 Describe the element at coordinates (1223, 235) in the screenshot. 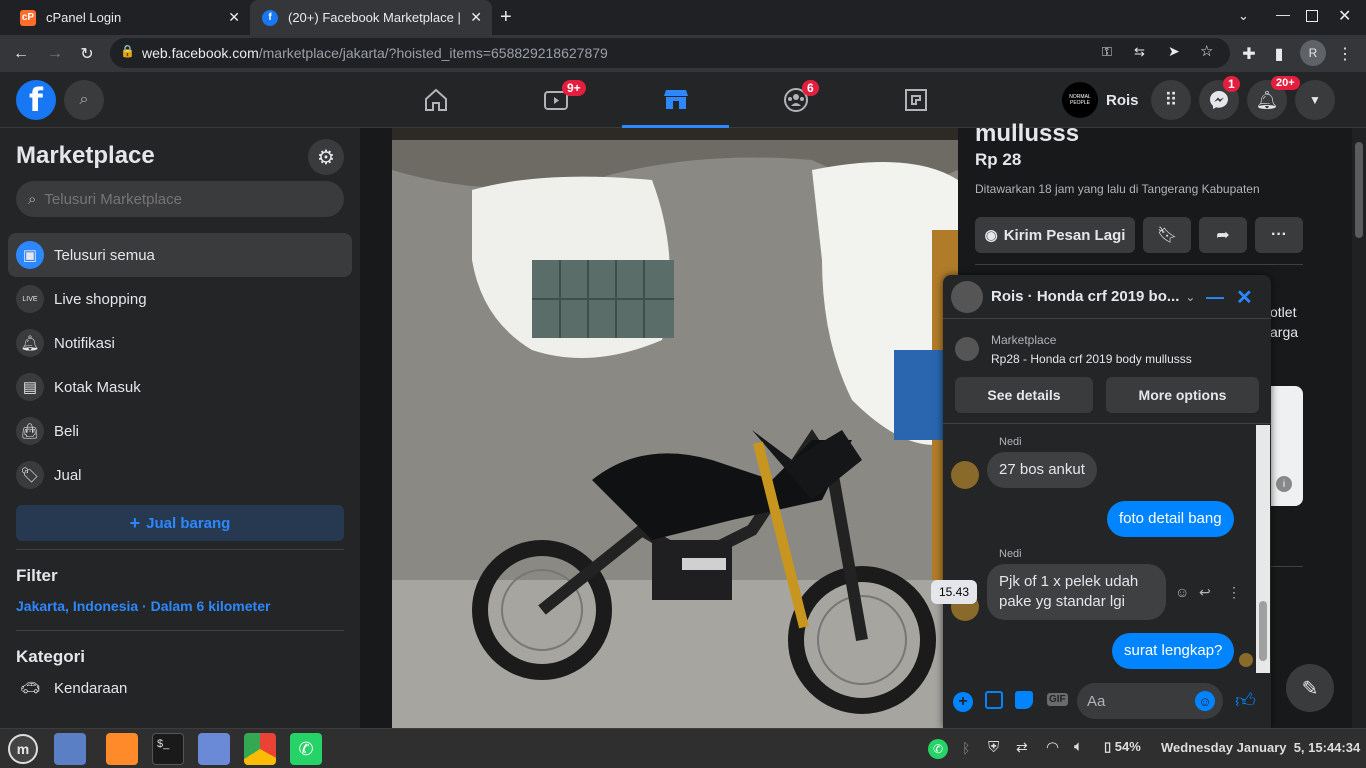

I see `share-button: ➦` at that location.